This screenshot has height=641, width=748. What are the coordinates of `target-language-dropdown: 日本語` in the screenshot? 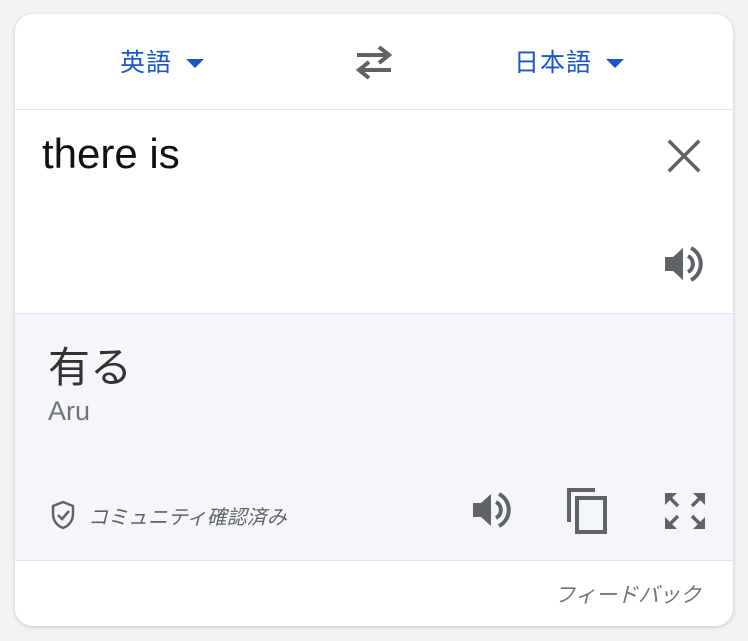 It's located at (569, 61).